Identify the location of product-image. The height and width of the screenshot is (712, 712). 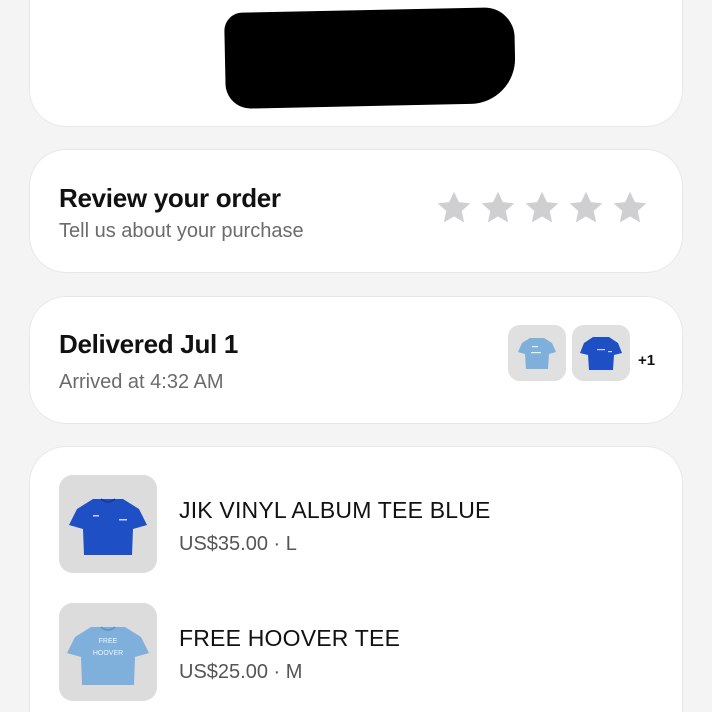
(108, 524).